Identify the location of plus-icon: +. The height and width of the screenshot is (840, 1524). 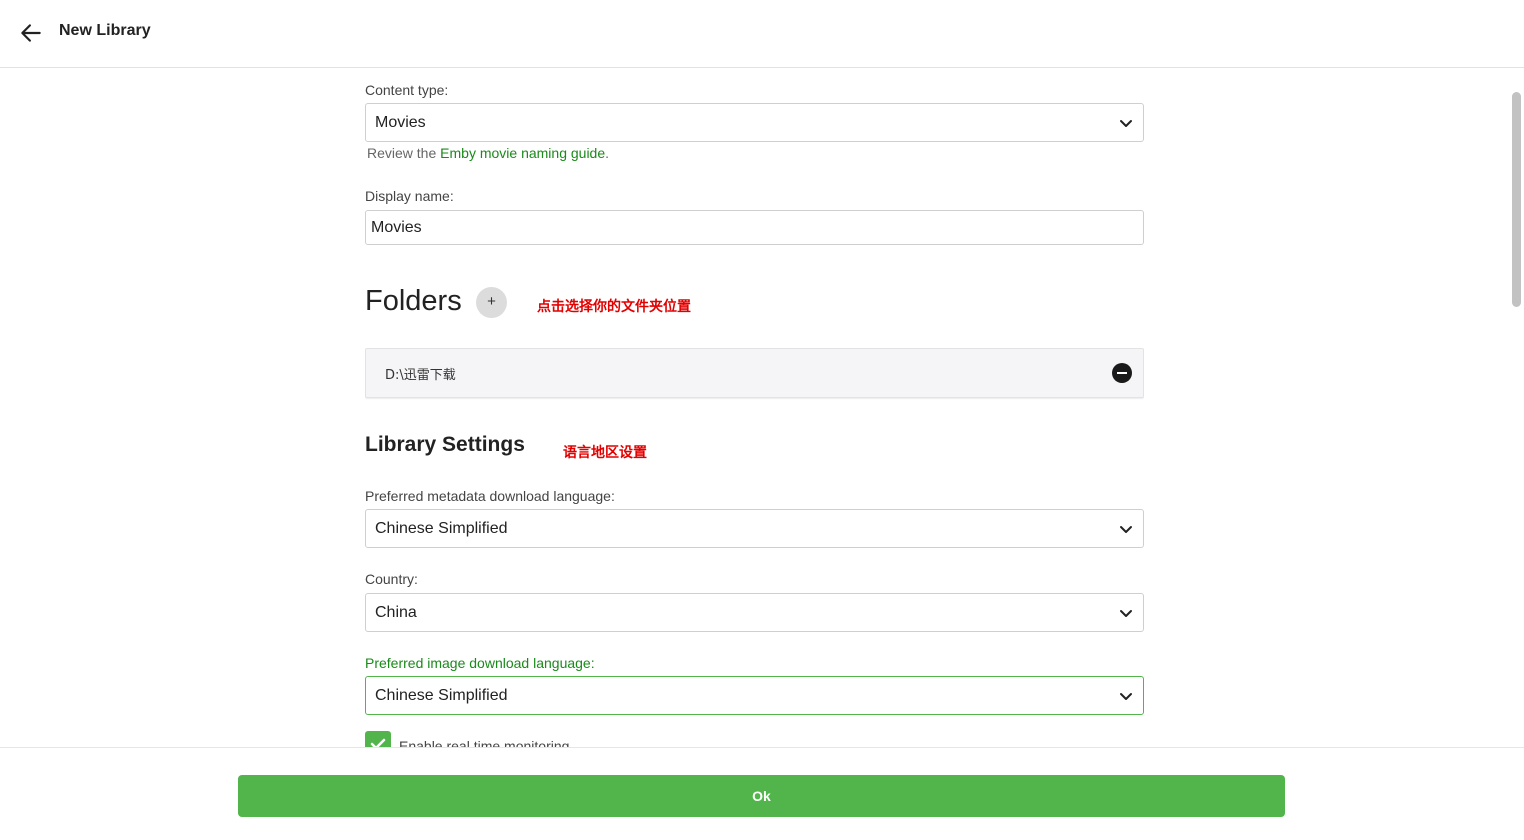
(491, 301).